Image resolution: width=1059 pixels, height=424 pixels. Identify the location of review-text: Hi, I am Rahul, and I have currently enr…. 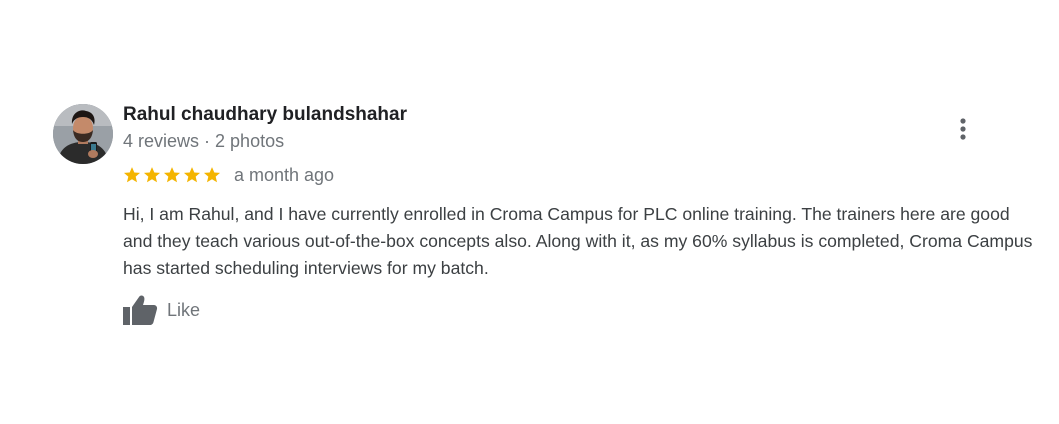
(578, 241).